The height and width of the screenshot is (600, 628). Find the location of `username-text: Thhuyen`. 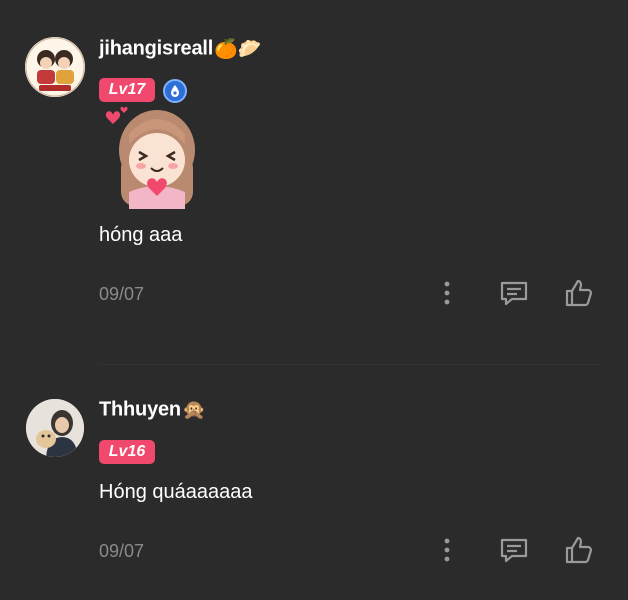

username-text: Thhuyen is located at coordinates (140, 409).